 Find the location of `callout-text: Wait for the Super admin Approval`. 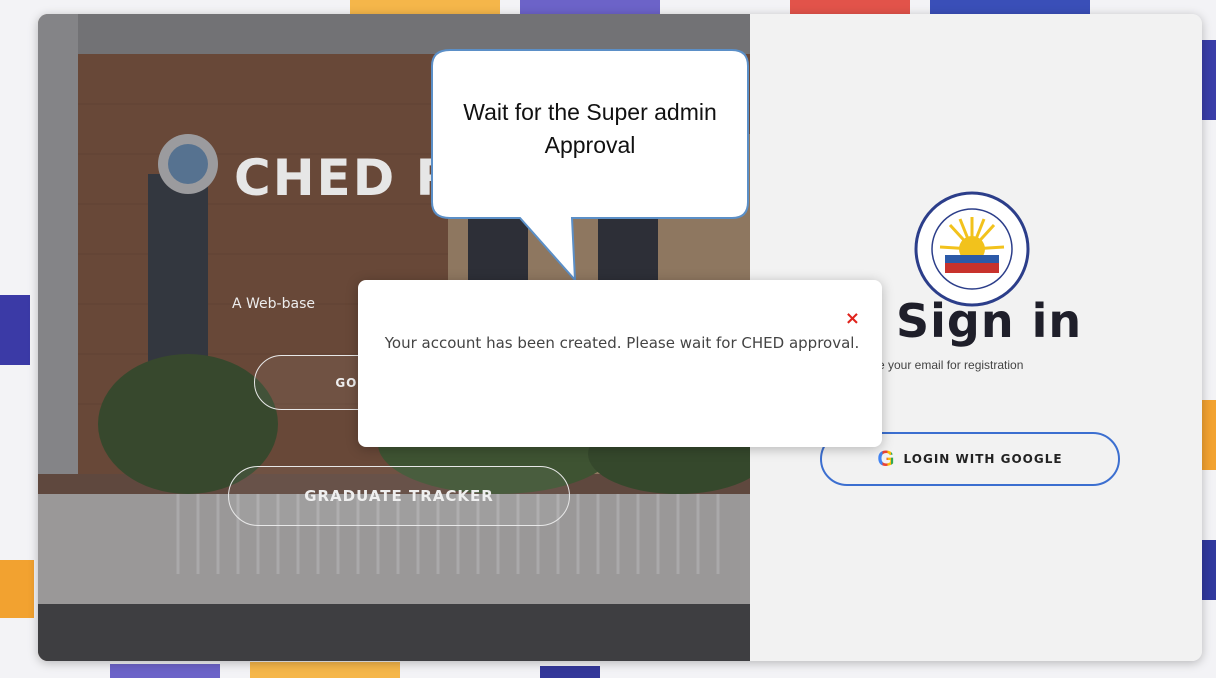

callout-text: Wait for the Super admin Approval is located at coordinates (590, 128).